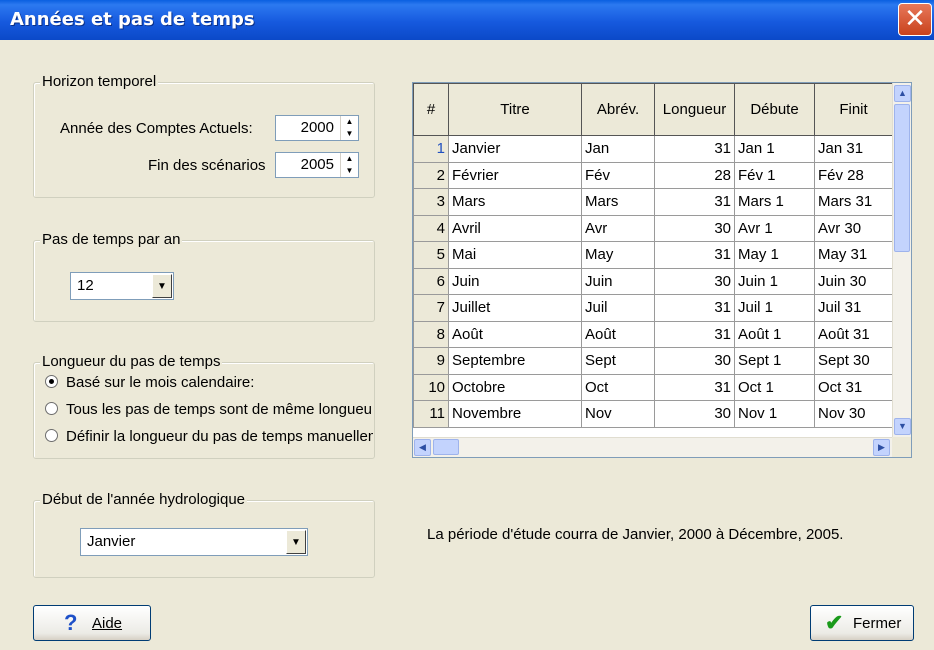  I want to click on cell-title: Juin, so click(515, 281).